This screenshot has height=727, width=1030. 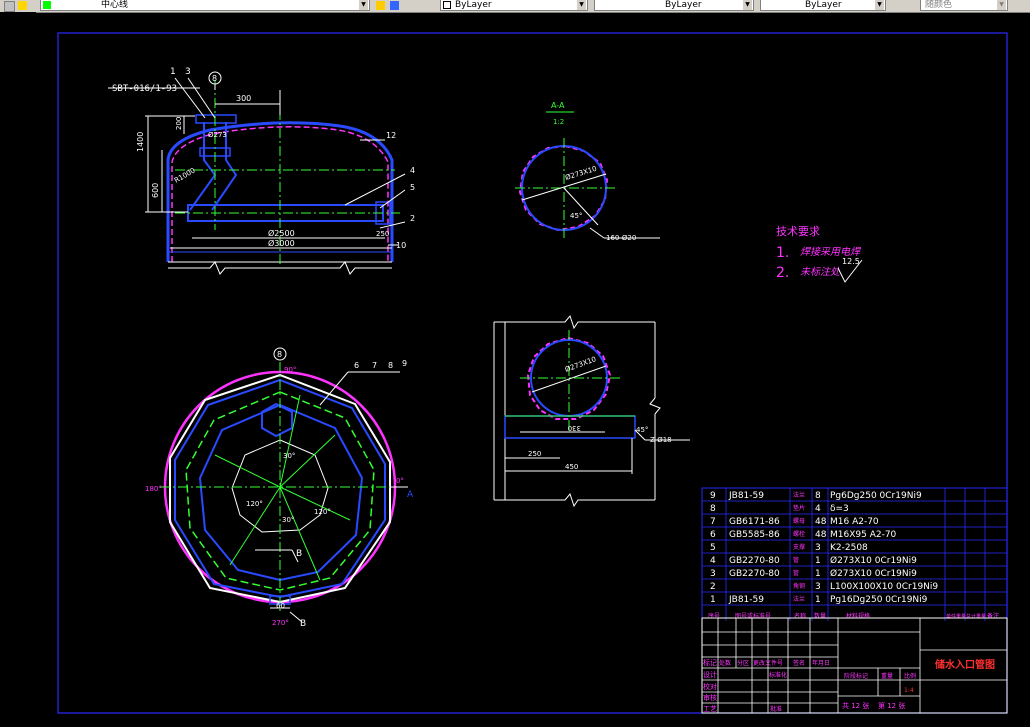 What do you see at coordinates (173, 72) in the screenshot?
I see `callout-1: 1` at bounding box center [173, 72].